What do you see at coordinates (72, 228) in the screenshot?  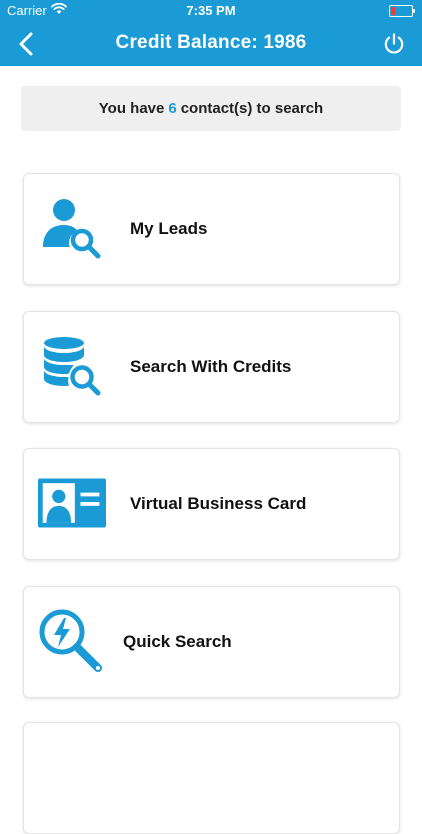 I see `user-search-icon` at bounding box center [72, 228].